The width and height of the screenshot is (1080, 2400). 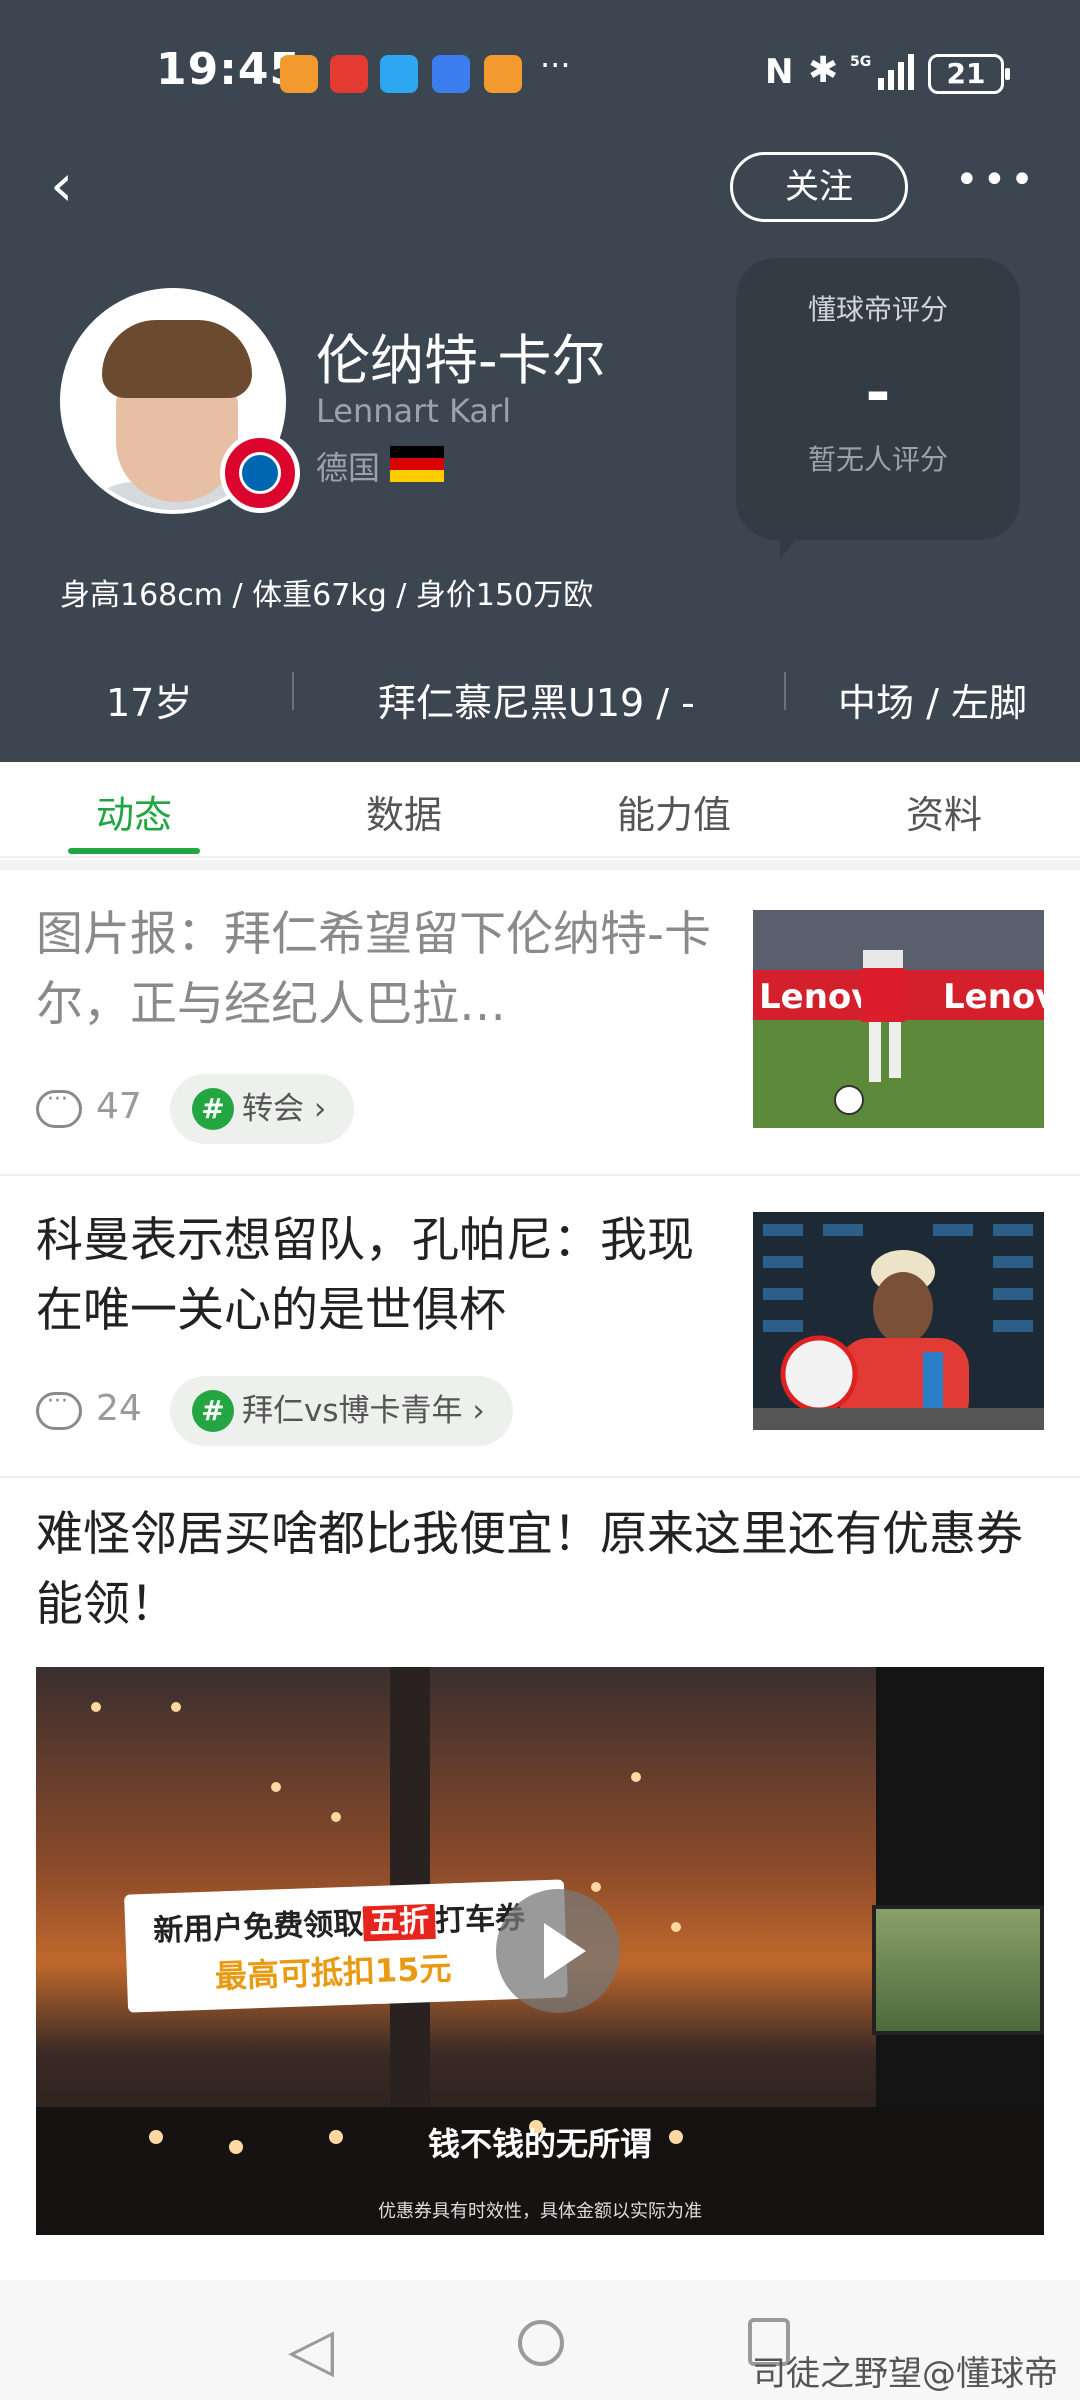 What do you see at coordinates (327, 595) in the screenshot?
I see `player-body-info: 身高168cm / 体重67kg / 身价150万欧` at bounding box center [327, 595].